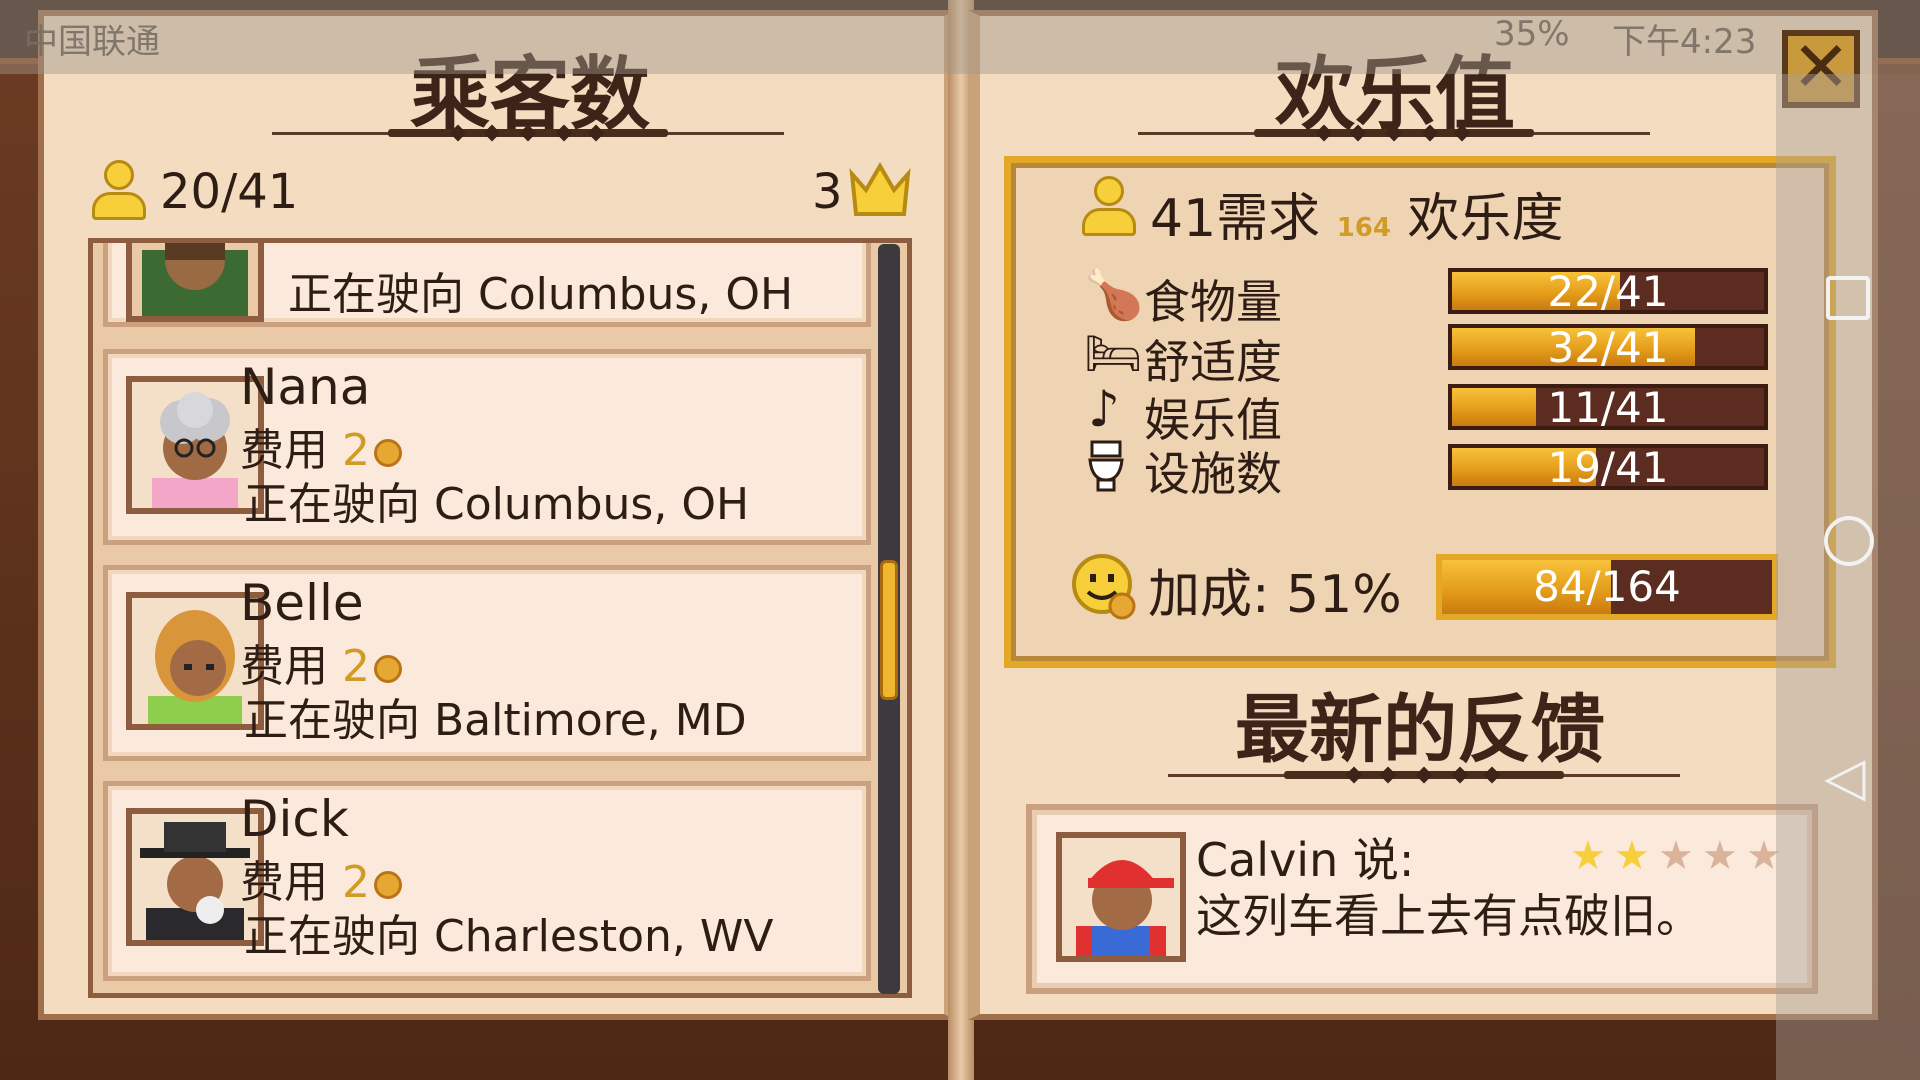  I want to click on passenger-card: Belle 费用 2 正在驶向 Baltimore, MD, so click(487, 663).